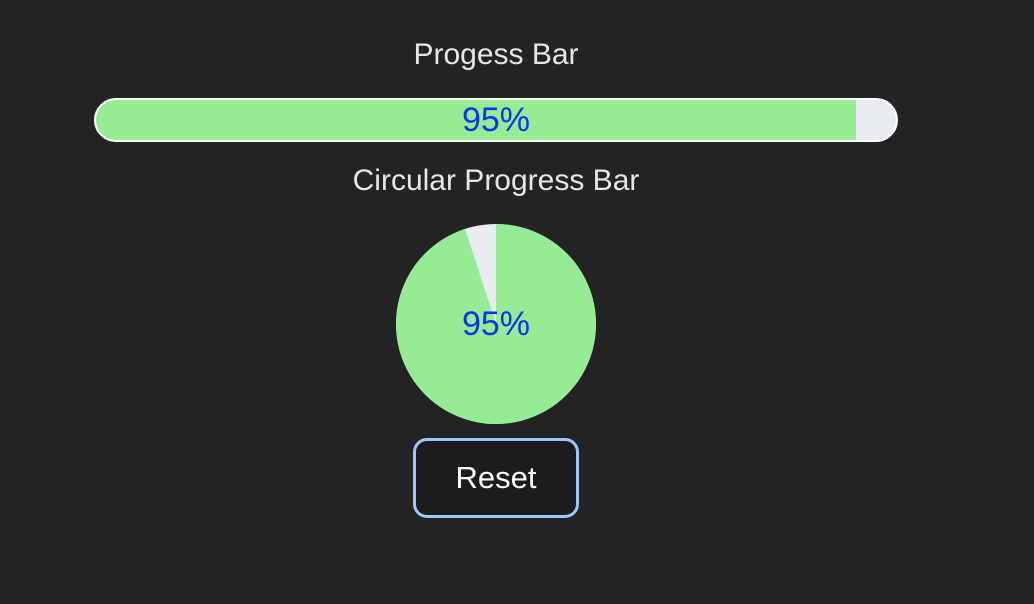 This screenshot has height=604, width=1034. I want to click on linear-progress-percent: 95%, so click(496, 119).